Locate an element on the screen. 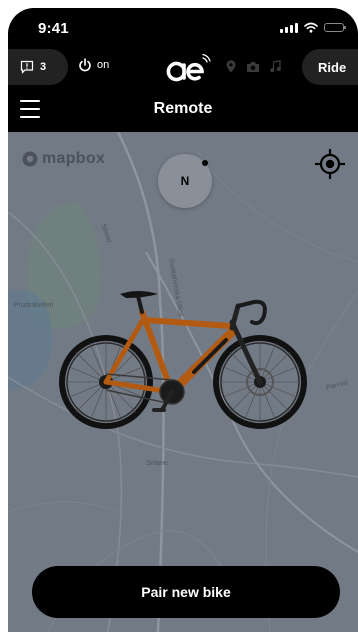 The image size is (358, 632). brand-logo-icon is located at coordinates (188, 67).